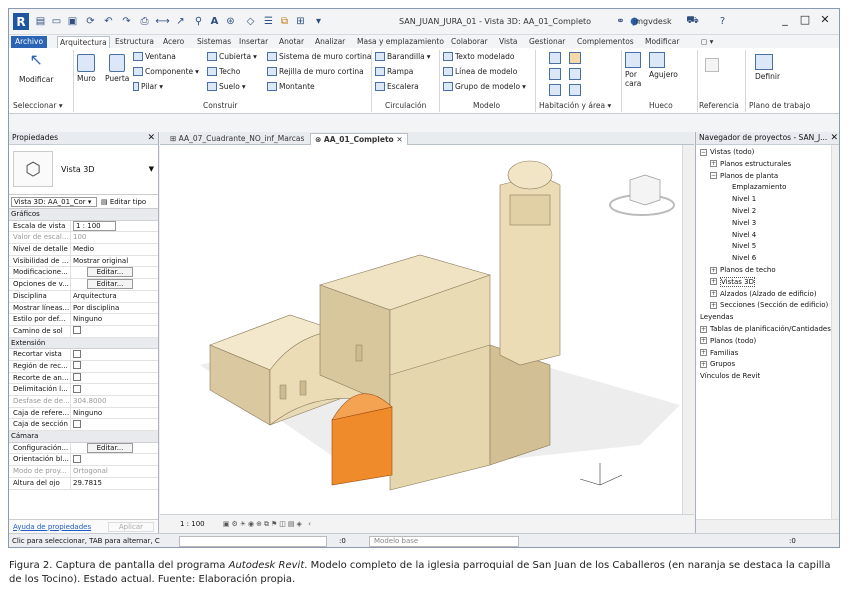  What do you see at coordinates (744, 223) in the screenshot?
I see `tree-item: Nivel 3` at bounding box center [744, 223].